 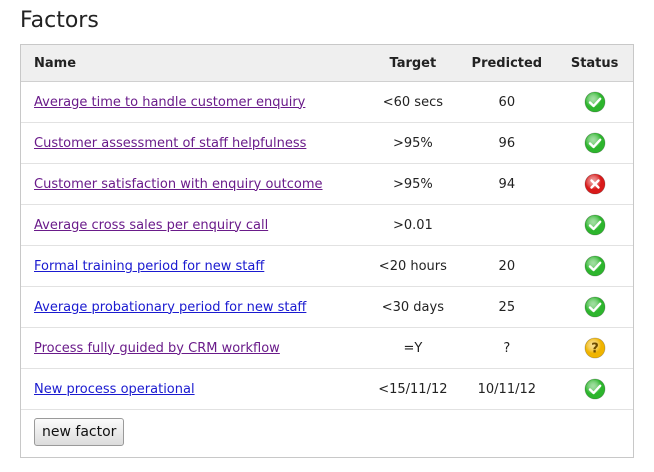 What do you see at coordinates (149, 266) in the screenshot?
I see `factor-link: Formal training period for new staff` at bounding box center [149, 266].